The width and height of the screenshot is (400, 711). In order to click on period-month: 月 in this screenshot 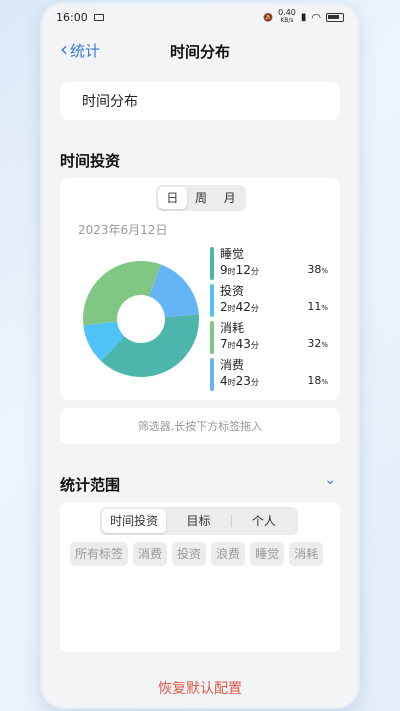, I will do `click(229, 198)`.